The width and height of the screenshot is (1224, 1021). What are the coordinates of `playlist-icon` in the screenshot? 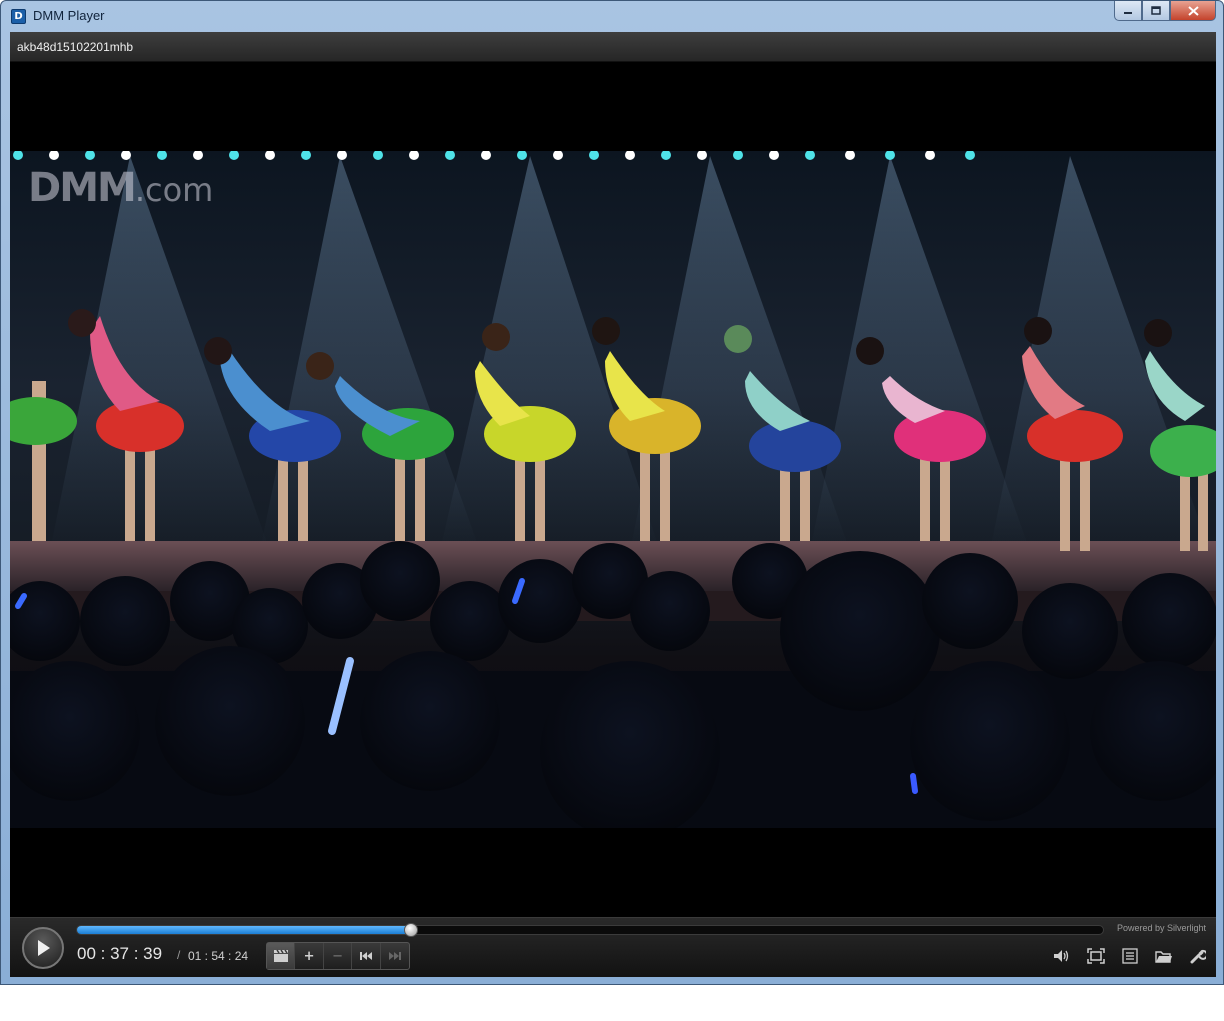 It's located at (1130, 956).